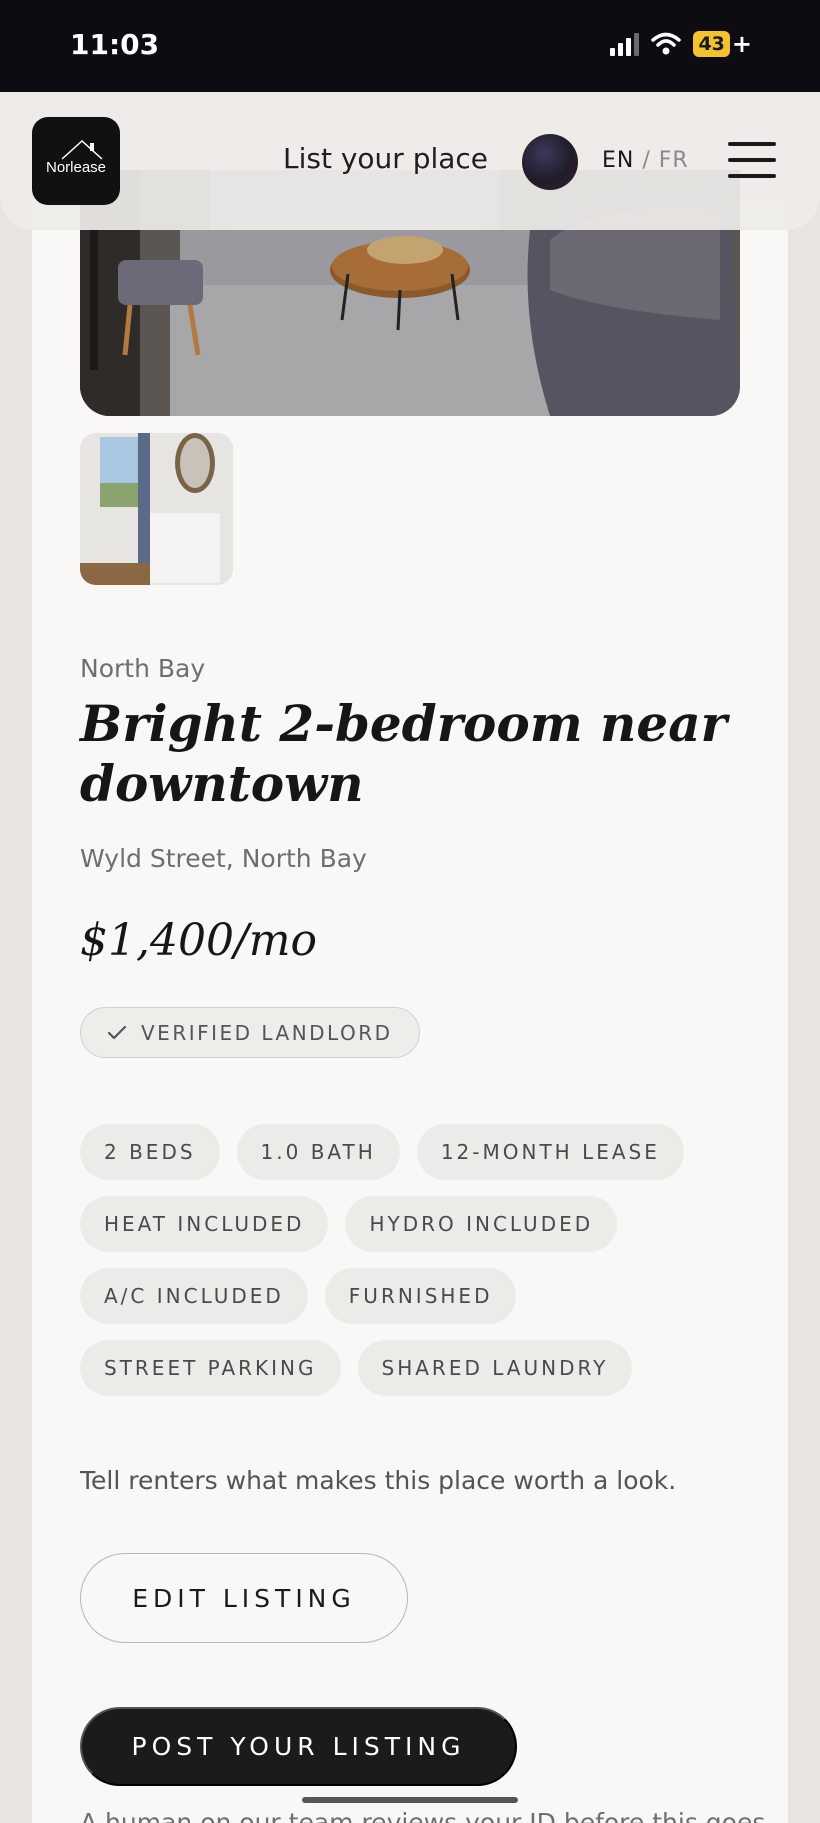 The image size is (820, 1823). What do you see at coordinates (666, 43) in the screenshot?
I see `wifi-icon` at bounding box center [666, 43].